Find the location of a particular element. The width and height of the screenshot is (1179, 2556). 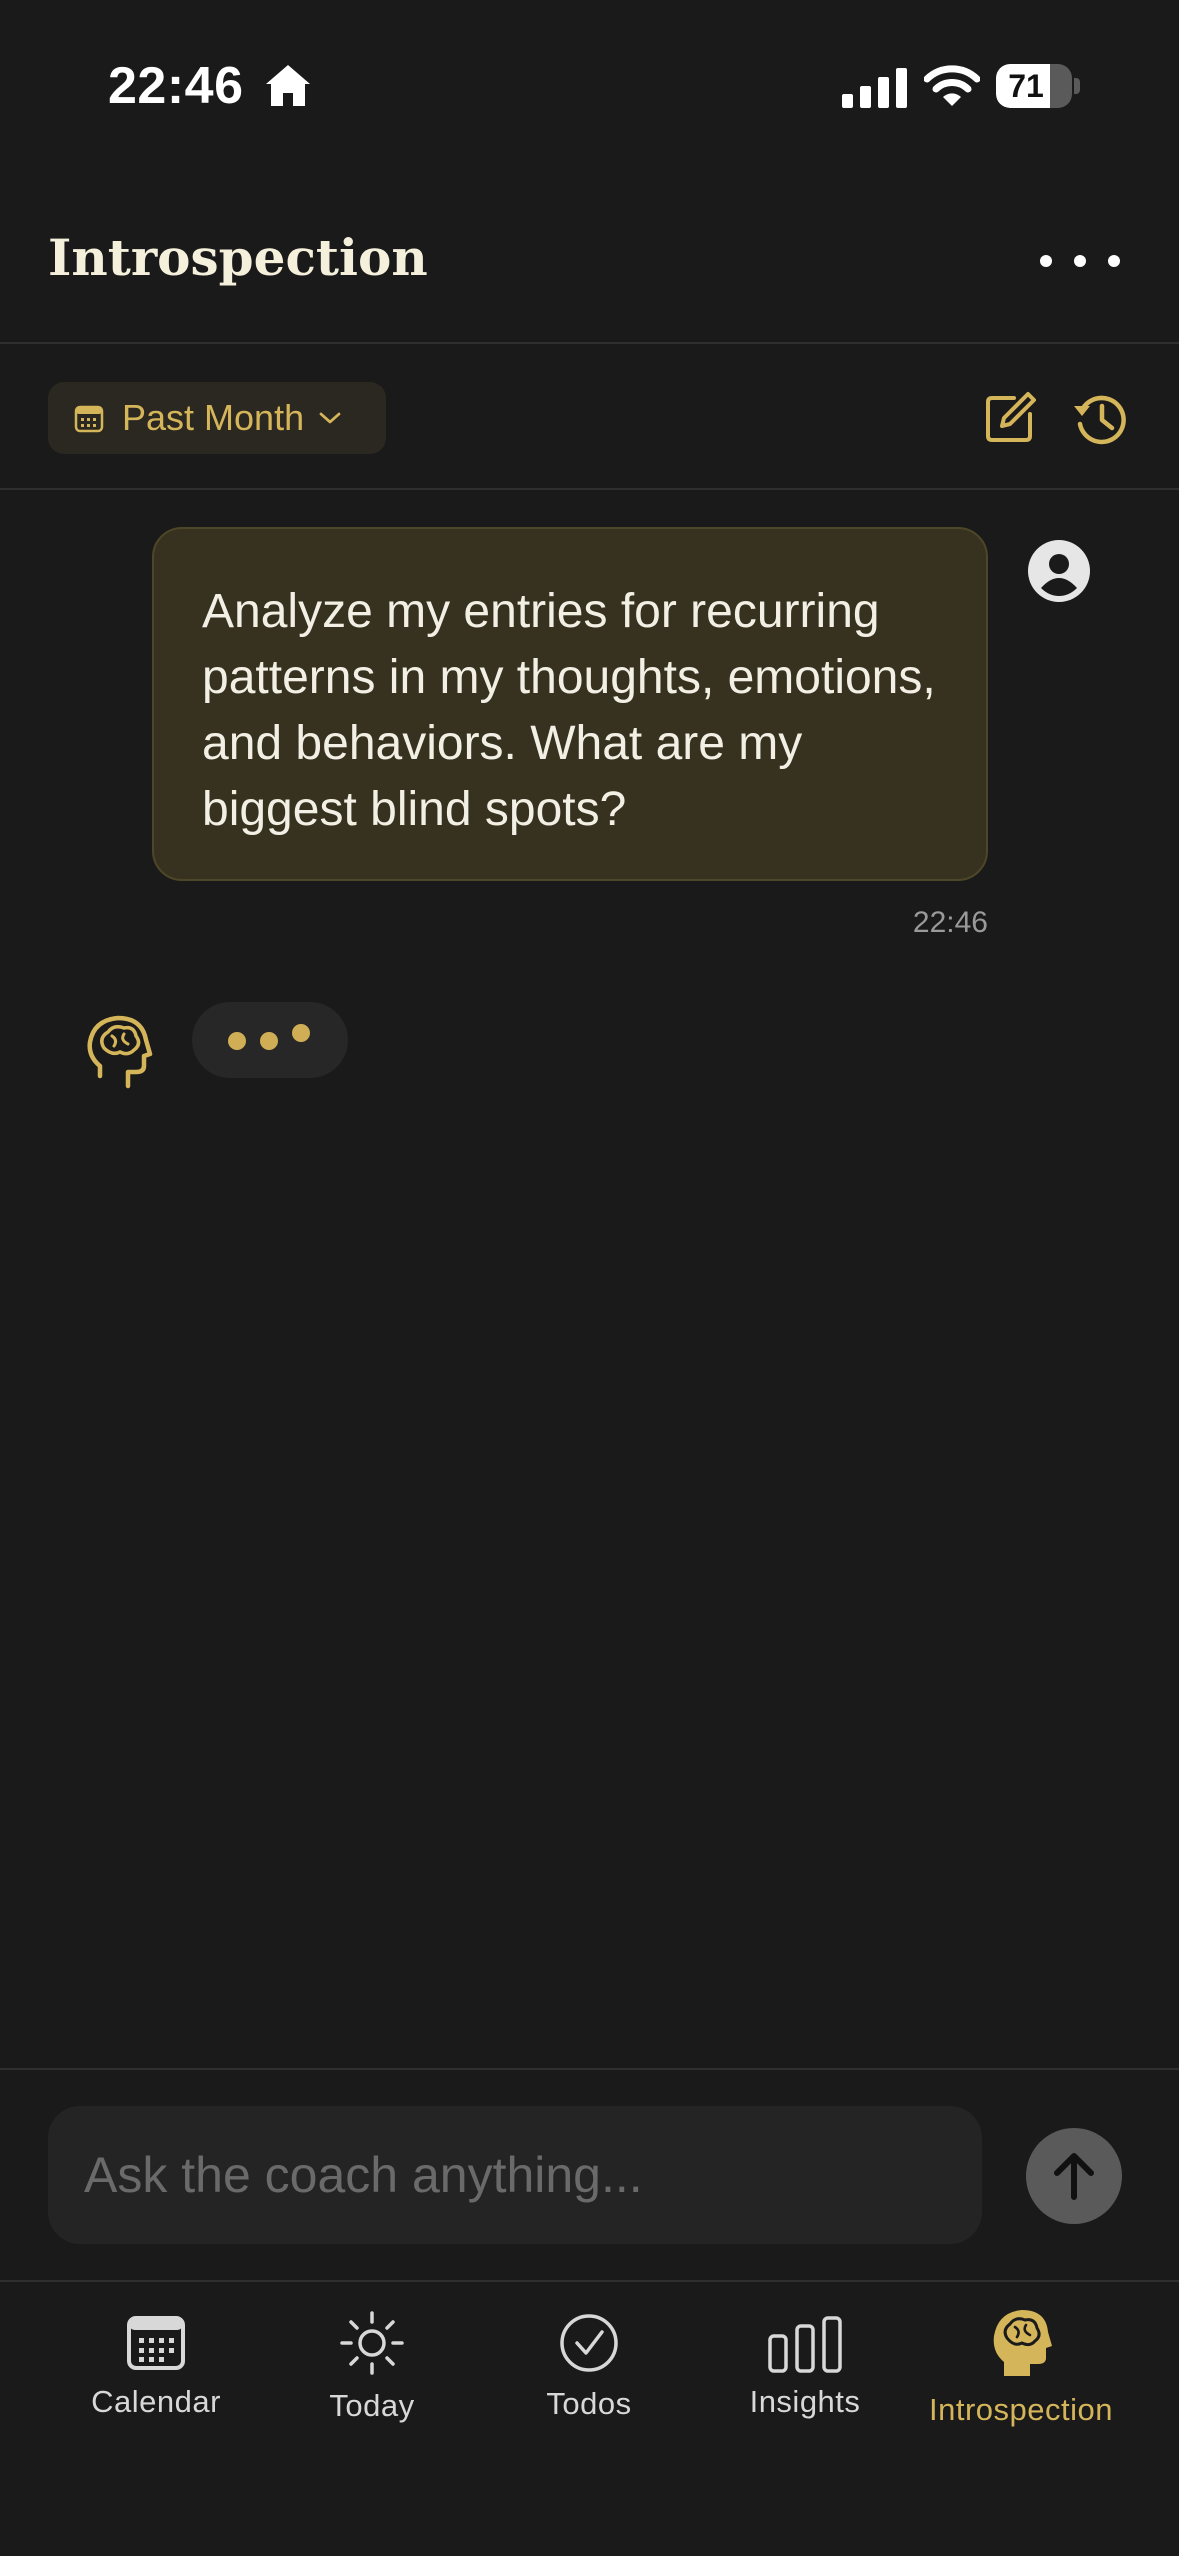

calendar-small-icon is located at coordinates (89, 419).